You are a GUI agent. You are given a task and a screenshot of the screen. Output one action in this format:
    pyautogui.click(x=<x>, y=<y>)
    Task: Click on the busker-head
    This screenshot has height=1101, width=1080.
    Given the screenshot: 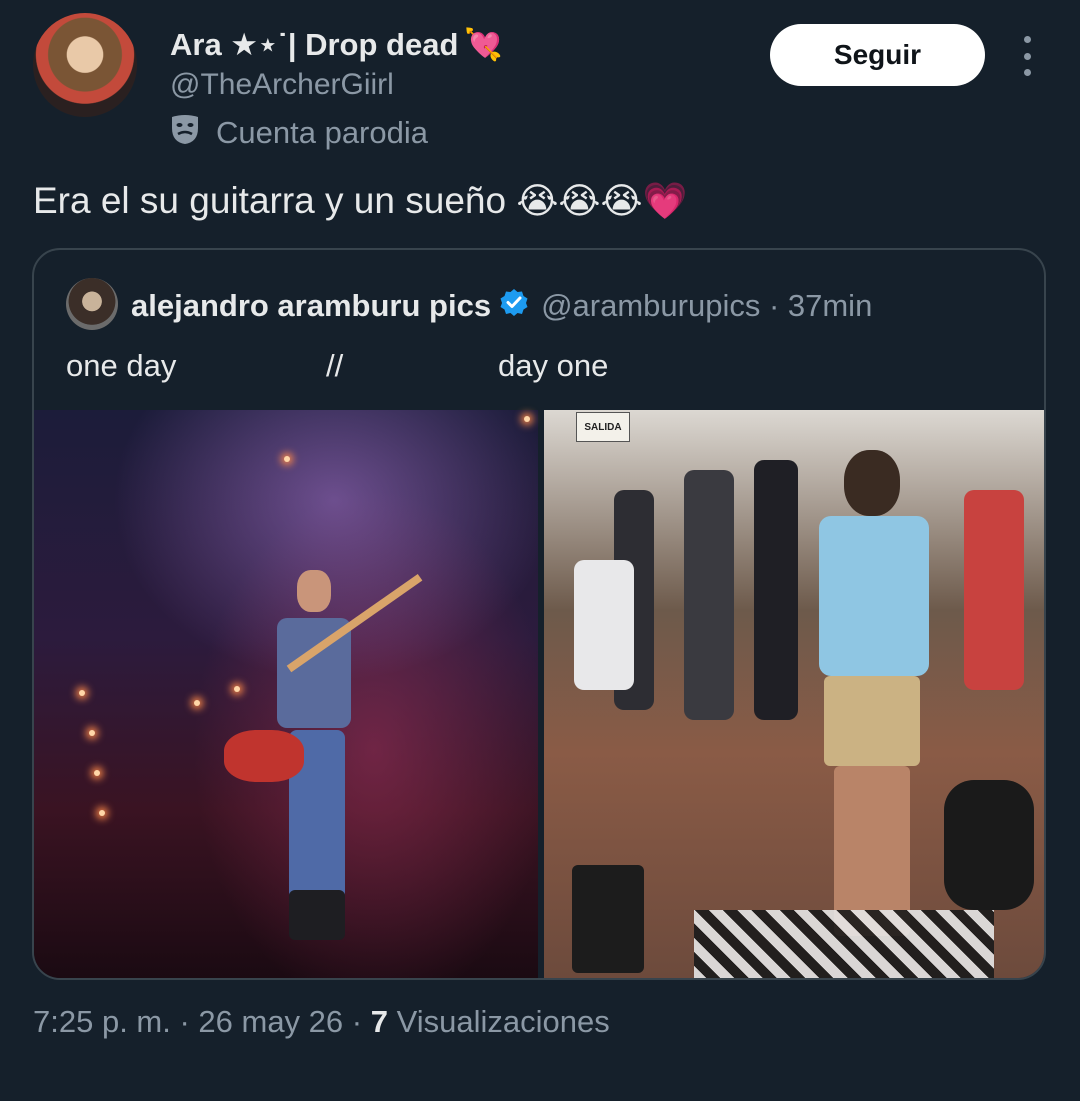 What is the action you would take?
    pyautogui.click(x=872, y=483)
    